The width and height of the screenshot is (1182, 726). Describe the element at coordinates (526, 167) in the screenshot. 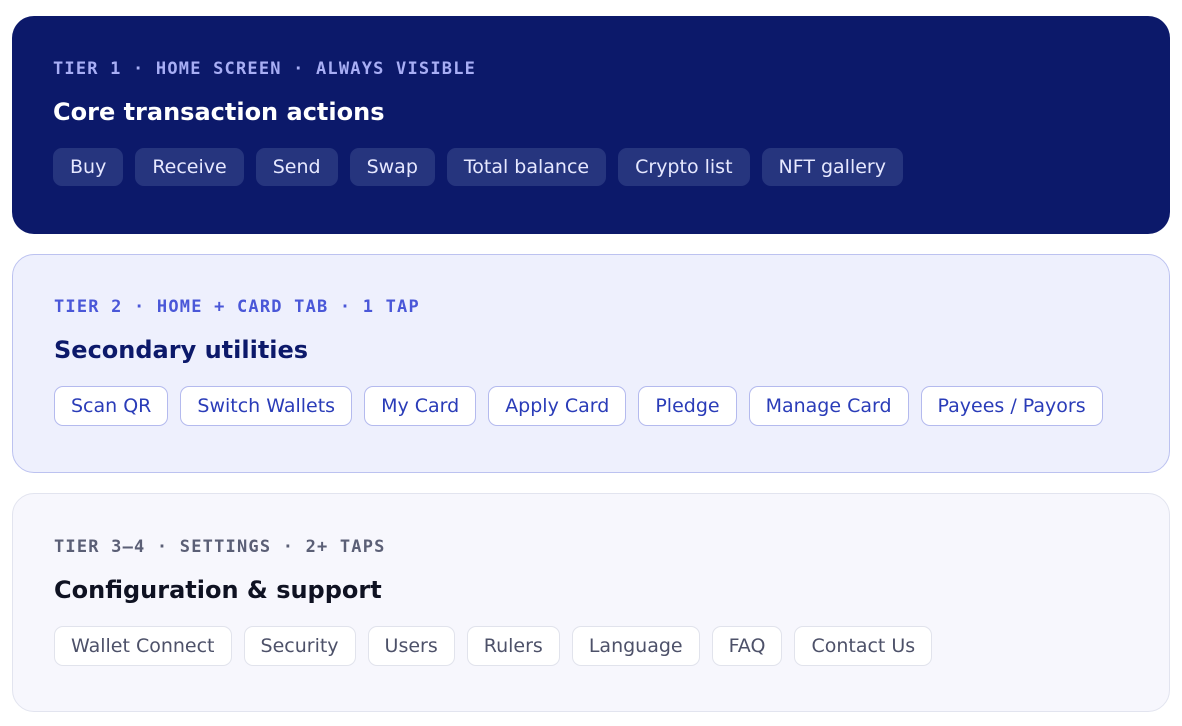

I see `chip-total-balance: Total balance` at that location.